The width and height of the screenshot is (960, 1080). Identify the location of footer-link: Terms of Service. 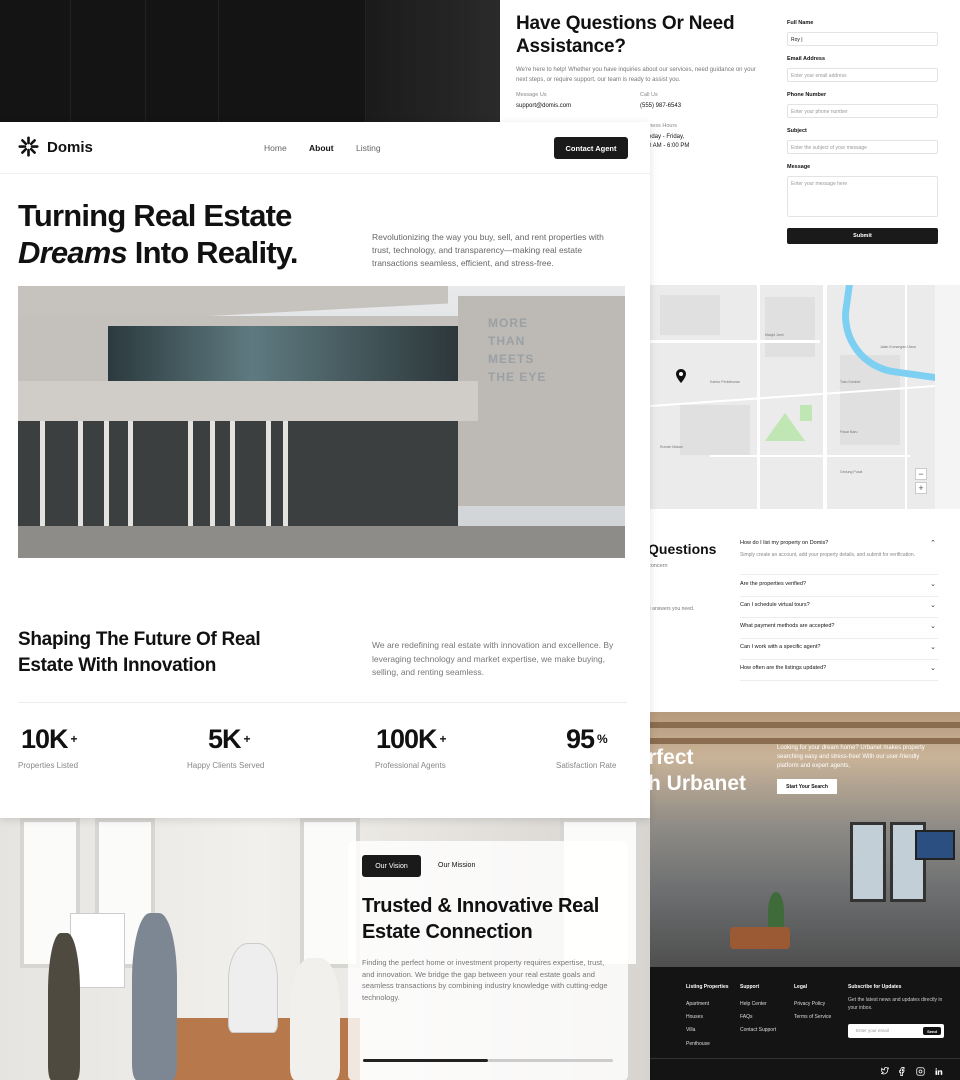
(812, 1017).